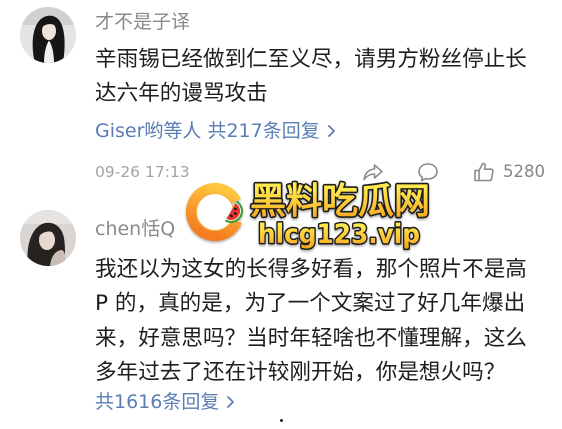 Image resolution: width=562 pixels, height=429 pixels. I want to click on replies-link: Giser哟等人 共217条回复, so click(215, 131).